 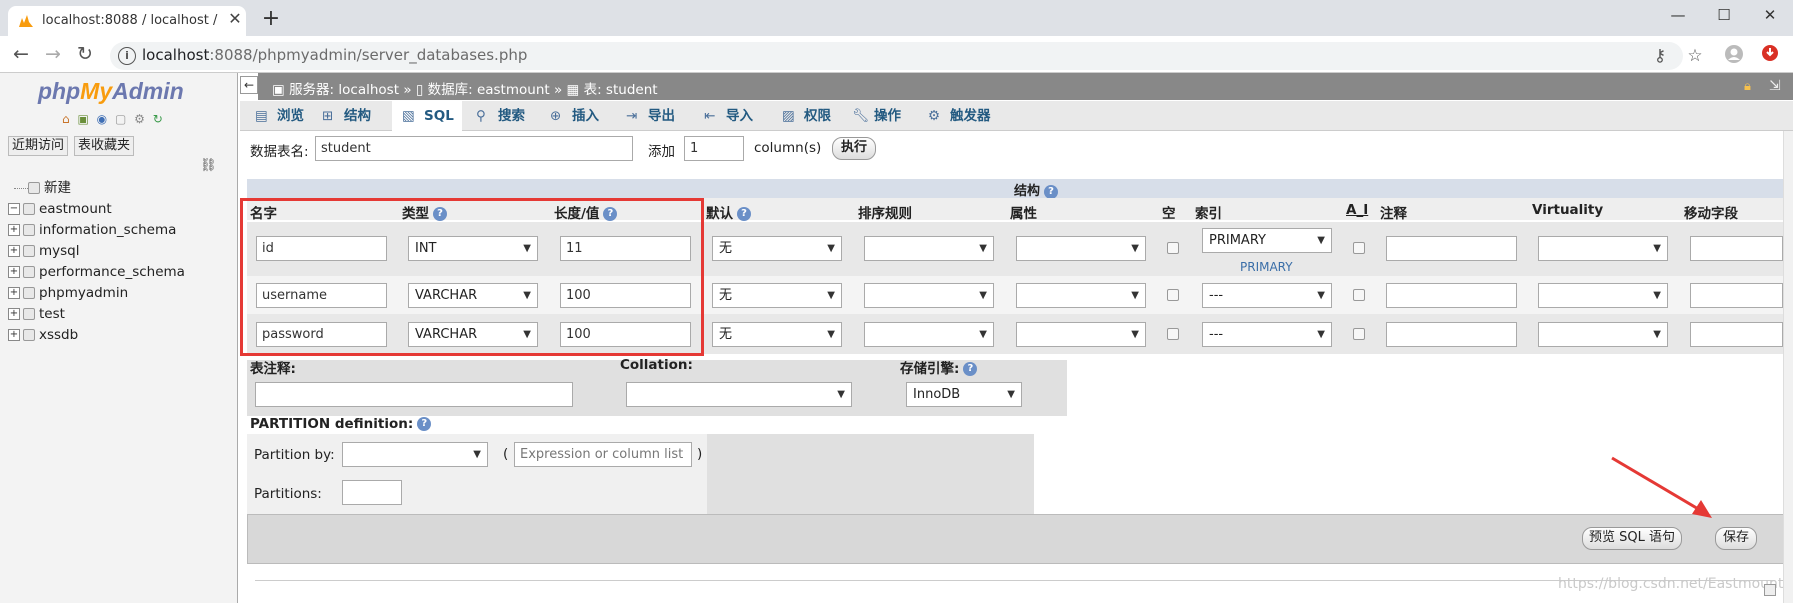 I want to click on save-button: 保存, so click(x=1736, y=538).